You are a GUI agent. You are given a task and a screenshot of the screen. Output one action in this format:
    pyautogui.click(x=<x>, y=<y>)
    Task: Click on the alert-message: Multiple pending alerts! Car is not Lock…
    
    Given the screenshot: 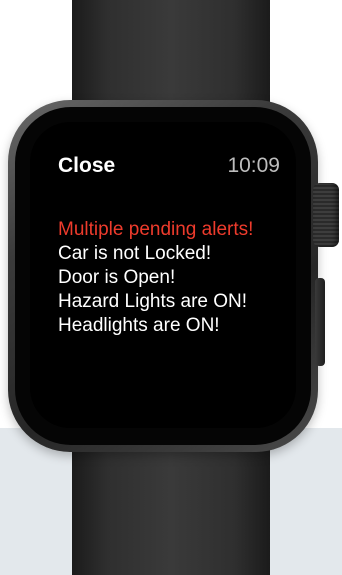 What is the action you would take?
    pyautogui.click(x=176, y=278)
    